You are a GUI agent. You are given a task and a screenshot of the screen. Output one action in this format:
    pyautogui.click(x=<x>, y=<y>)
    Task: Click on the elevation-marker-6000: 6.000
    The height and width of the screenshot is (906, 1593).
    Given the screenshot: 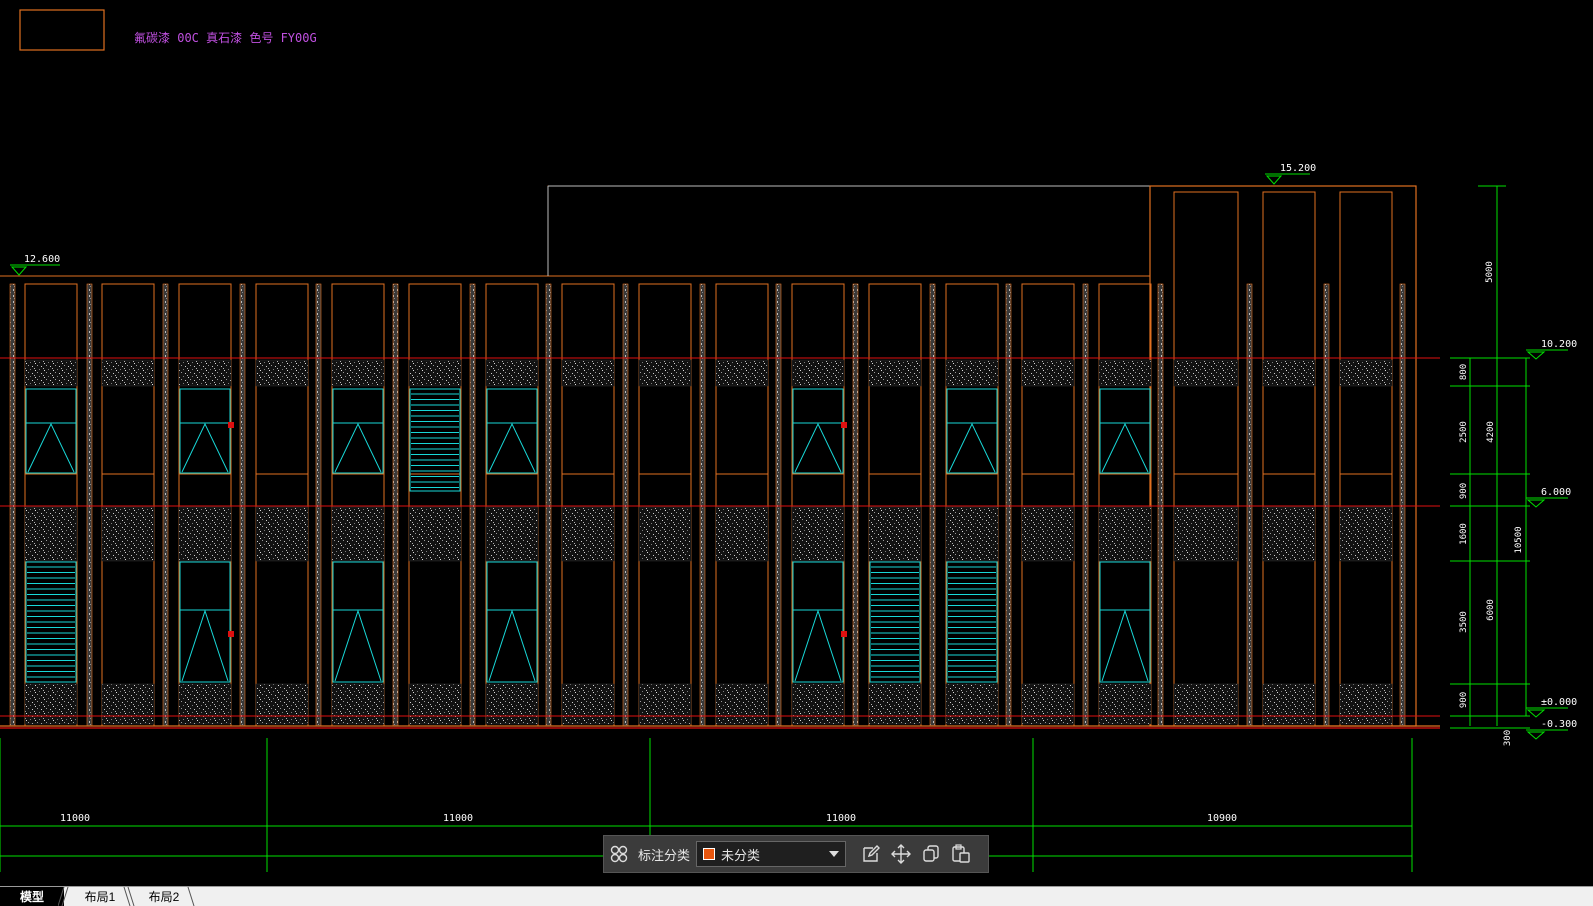 What is the action you would take?
    pyautogui.click(x=1548, y=497)
    